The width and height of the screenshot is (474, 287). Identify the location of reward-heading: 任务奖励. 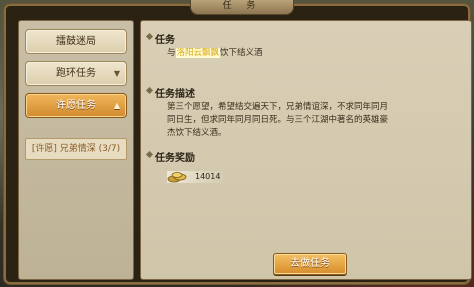
(170, 156).